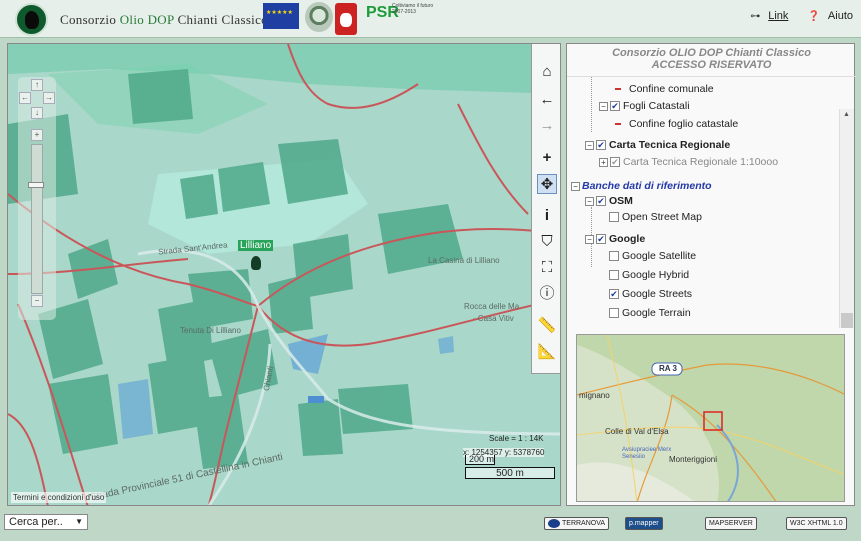  What do you see at coordinates (49, 98) in the screenshot?
I see `pan-right-button: →` at bounding box center [49, 98].